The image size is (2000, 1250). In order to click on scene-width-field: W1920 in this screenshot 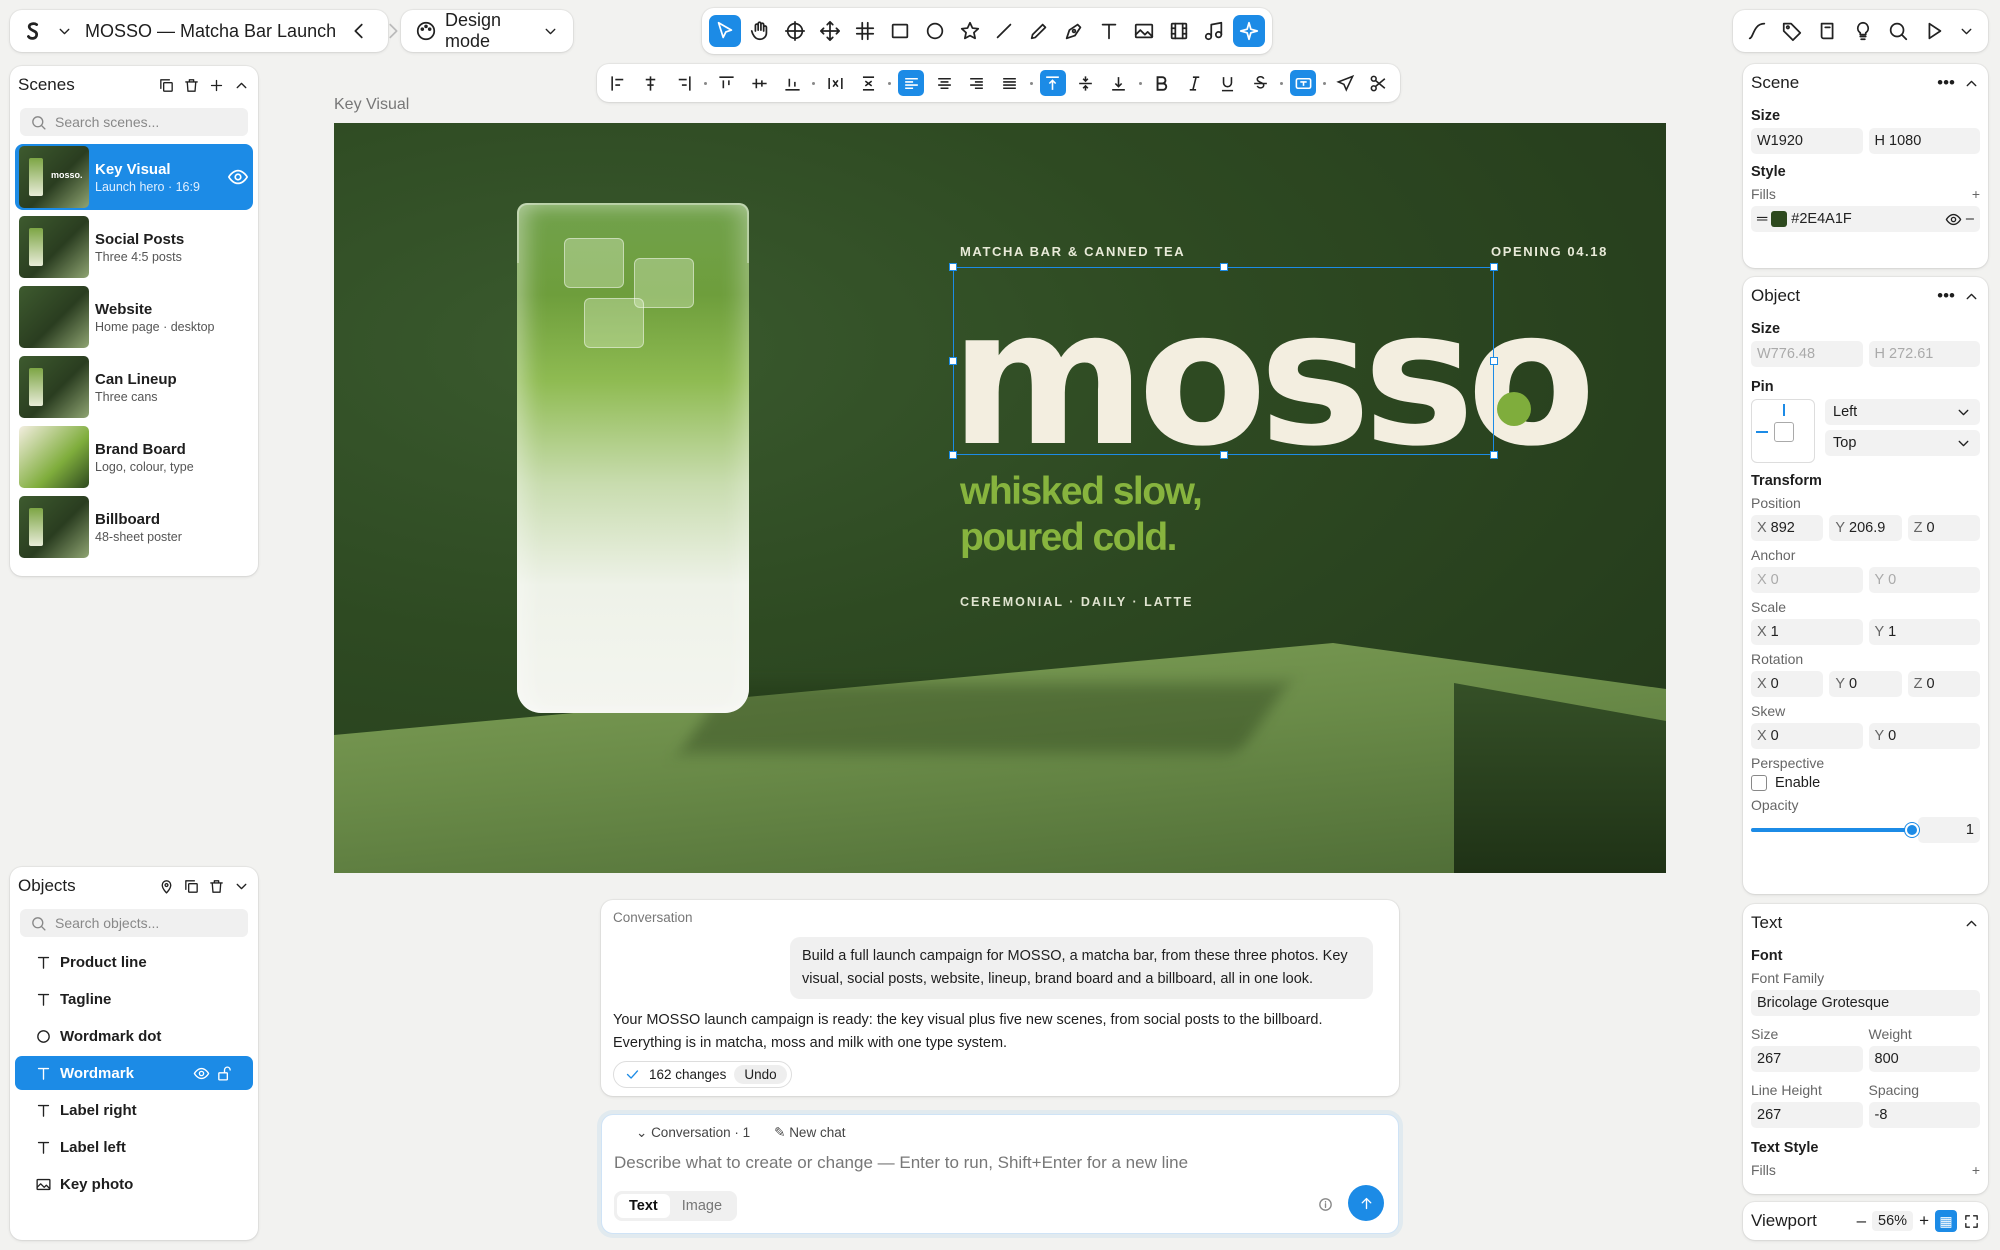, I will do `click(1807, 141)`.